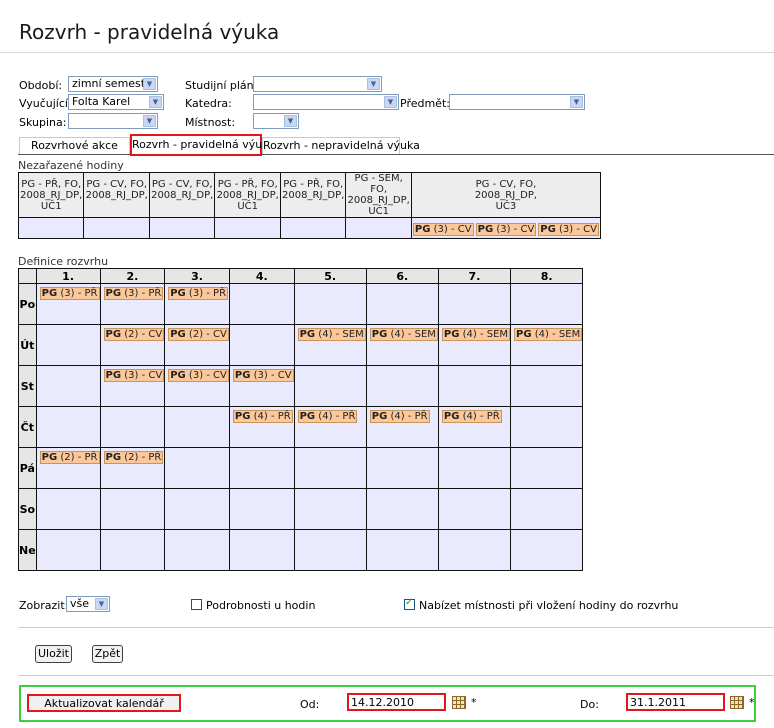  Describe the element at coordinates (409, 603) in the screenshot. I see `rooms-checkbox` at that location.